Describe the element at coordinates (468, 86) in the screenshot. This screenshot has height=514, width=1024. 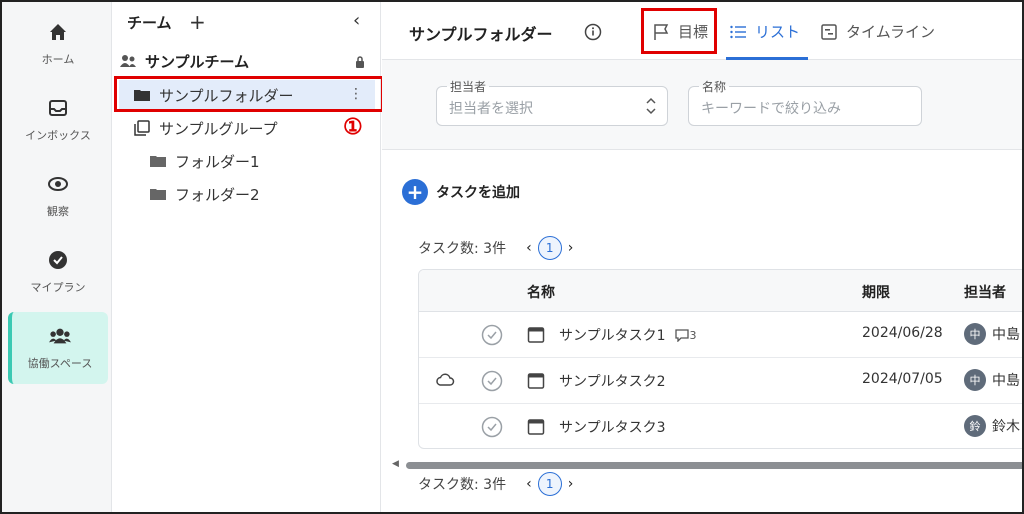
I see `field-label: 担当者` at that location.